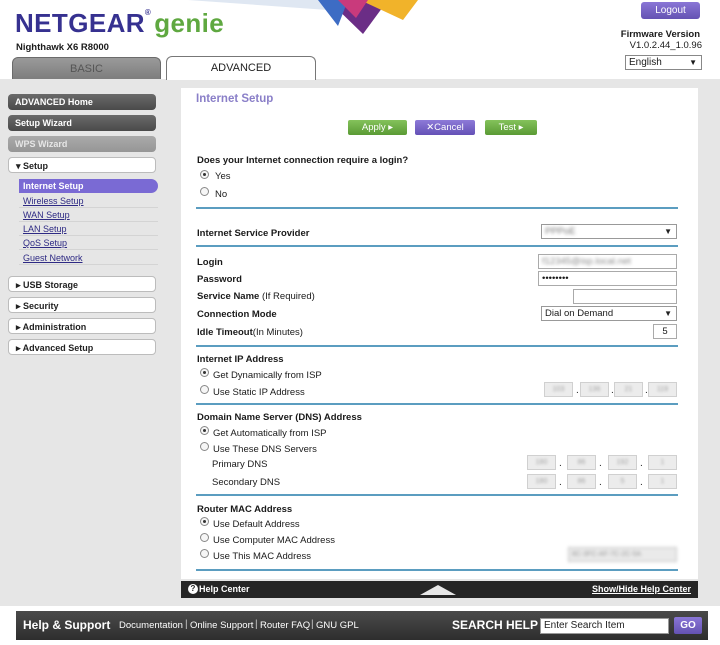  What do you see at coordinates (67, 625) in the screenshot?
I see `help-support-title: Help & Support` at bounding box center [67, 625].